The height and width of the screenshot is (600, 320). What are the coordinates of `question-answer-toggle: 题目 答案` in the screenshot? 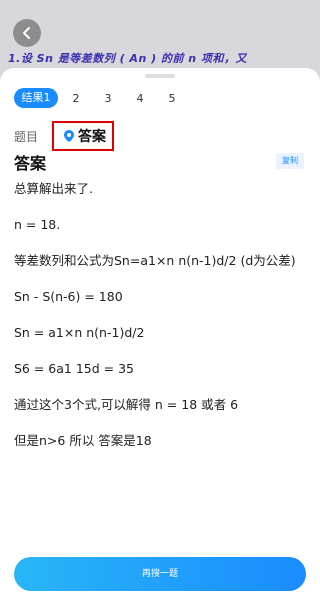 It's located at (64, 136).